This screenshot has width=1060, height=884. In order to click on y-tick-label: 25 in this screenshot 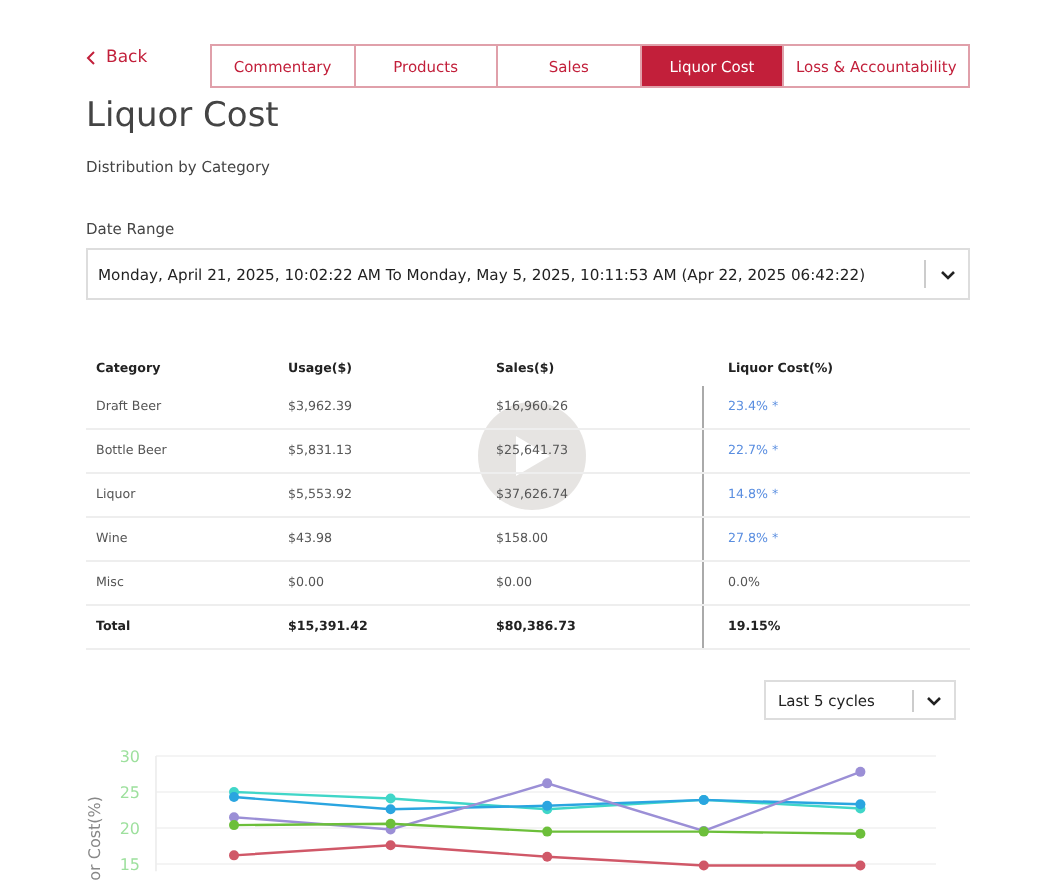, I will do `click(129, 793)`.